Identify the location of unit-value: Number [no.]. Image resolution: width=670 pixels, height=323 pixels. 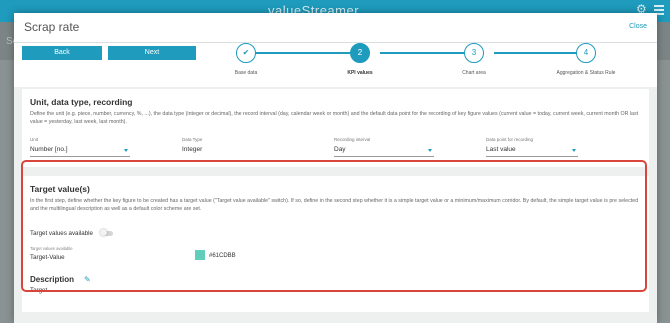
(49, 149).